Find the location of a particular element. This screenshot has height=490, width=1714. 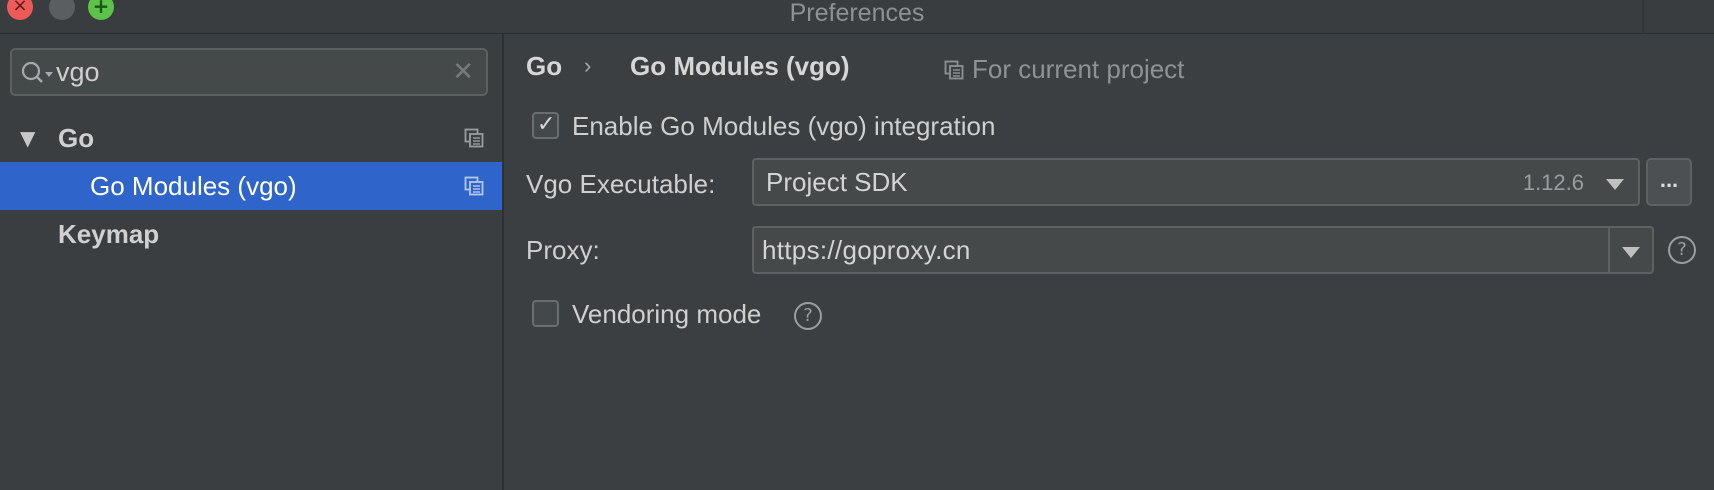

vgo-executable-label: Vgo Executable: is located at coordinates (621, 184).